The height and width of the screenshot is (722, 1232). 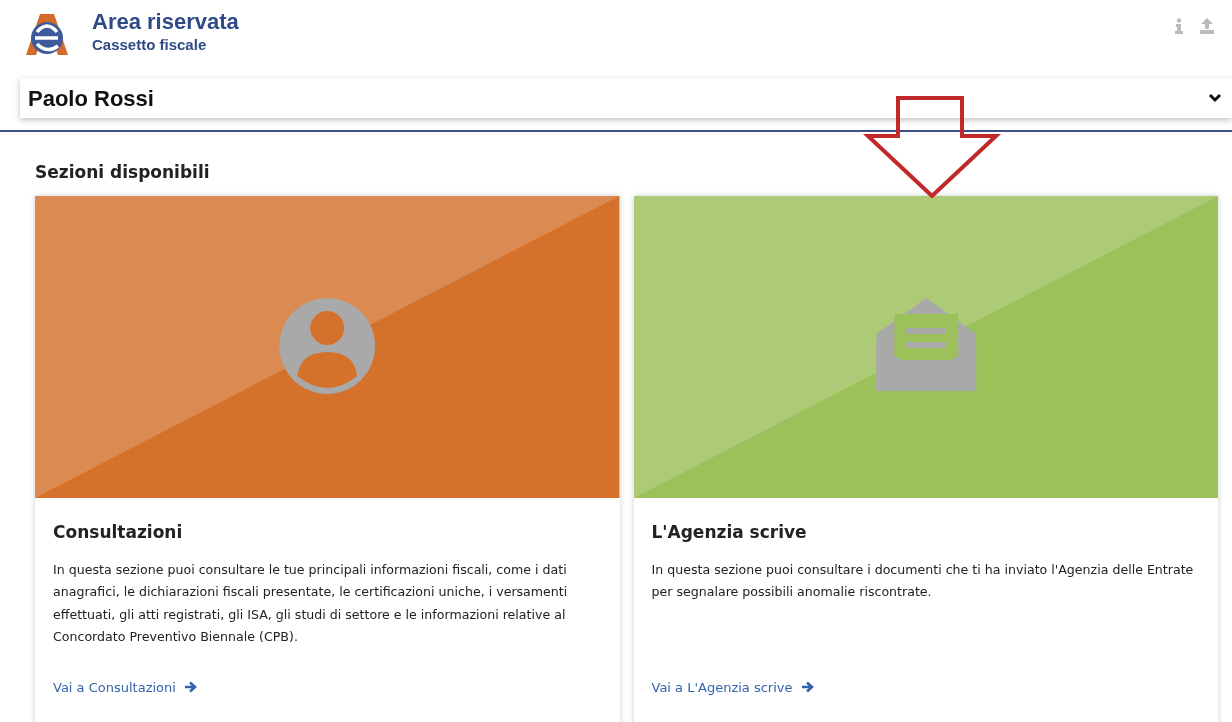 I want to click on user-name: Paolo Rossi, so click(x=91, y=98).